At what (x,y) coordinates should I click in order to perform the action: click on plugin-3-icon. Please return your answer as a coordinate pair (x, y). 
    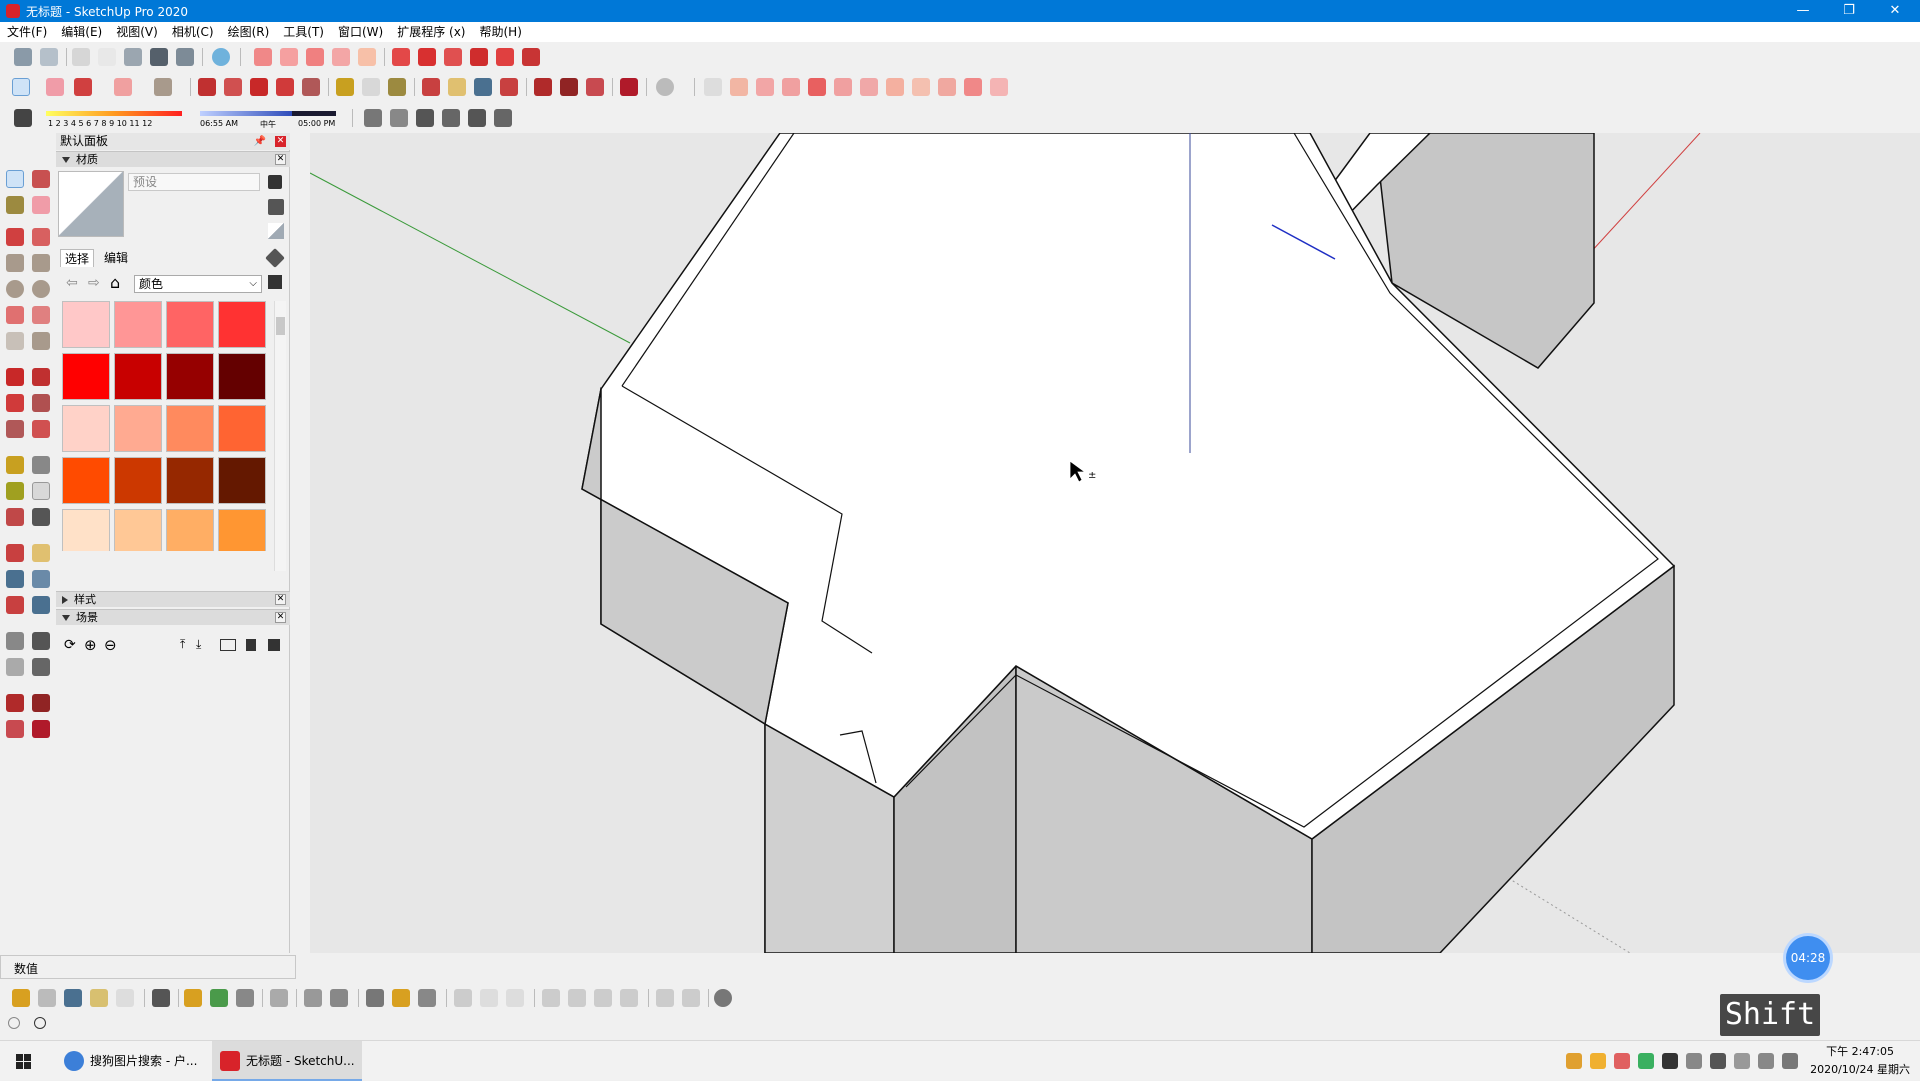
    Looking at the image, I should click on (315, 57).